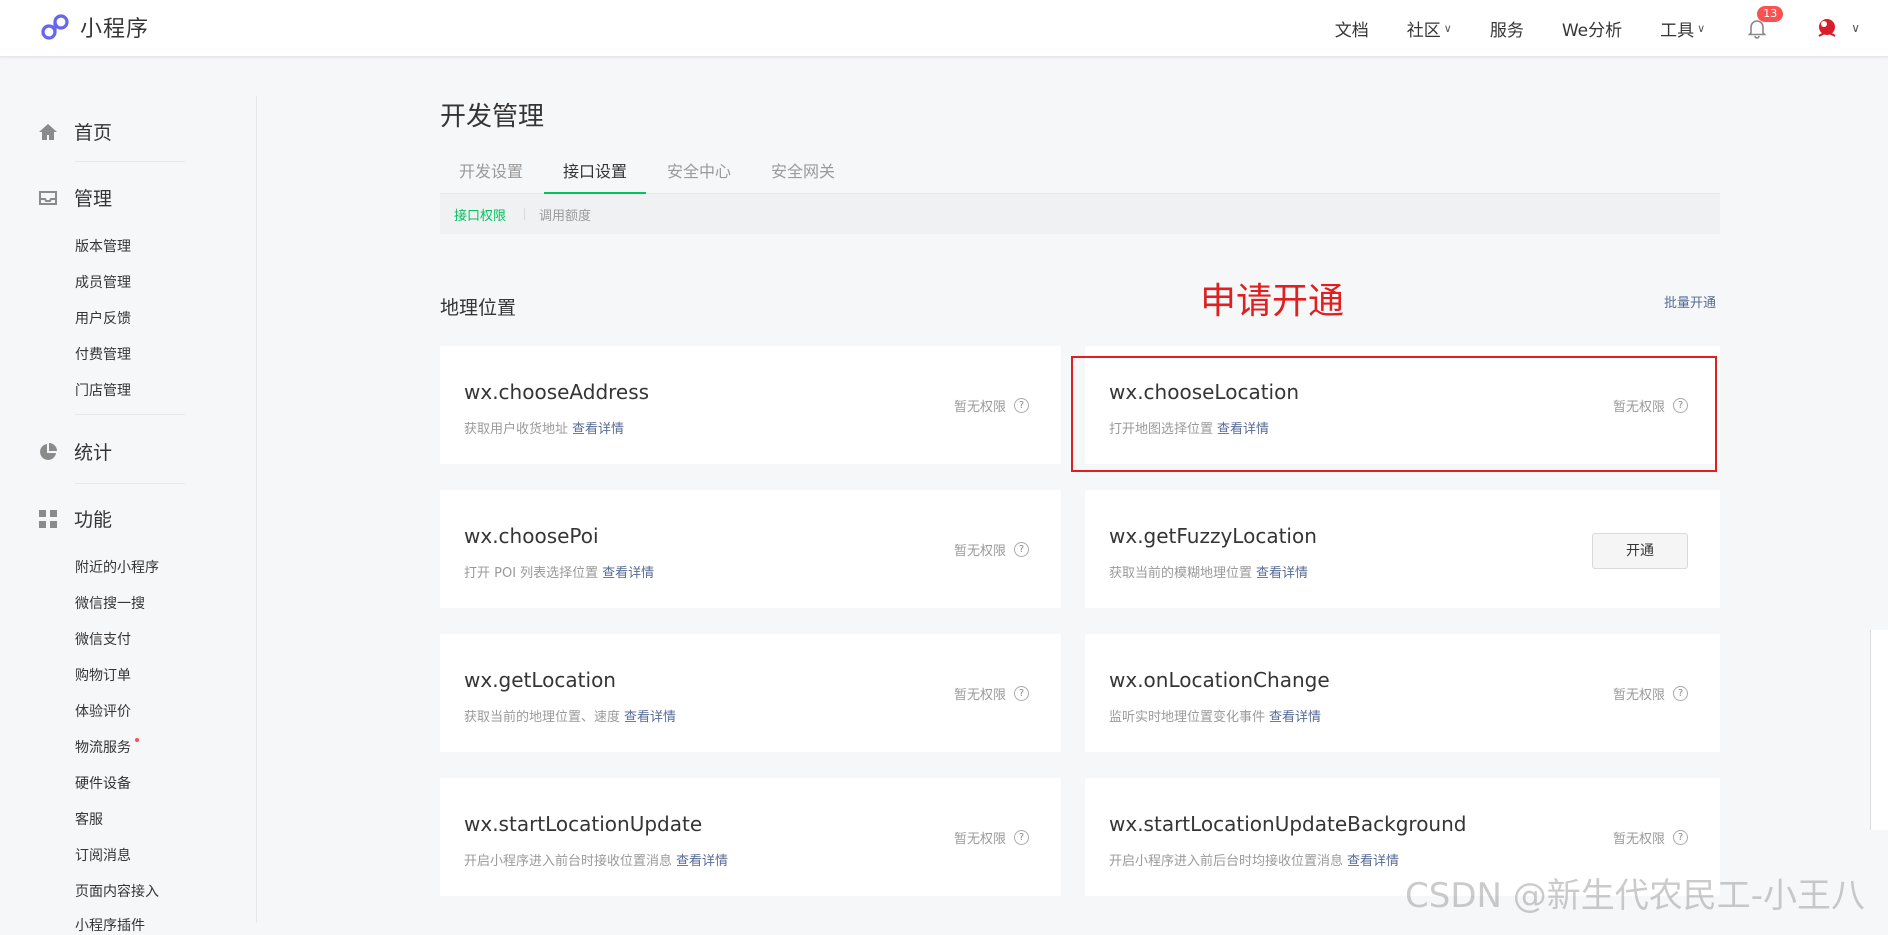 This screenshot has height=935, width=1888. I want to click on sidebar-item-nearby: 附近的小程序, so click(117, 567).